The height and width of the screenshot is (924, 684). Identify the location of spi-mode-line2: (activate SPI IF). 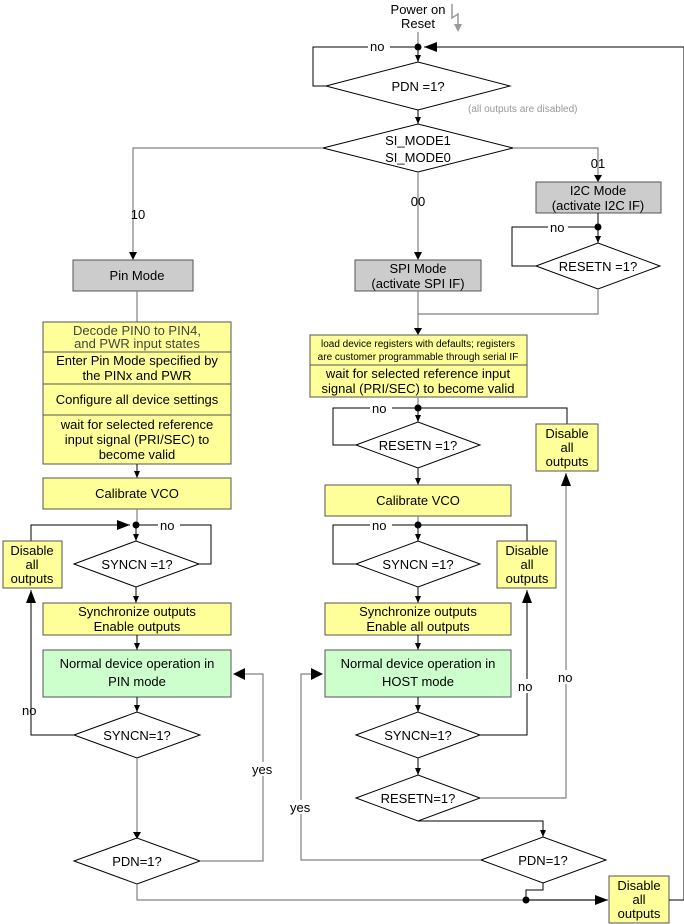
(417, 283).